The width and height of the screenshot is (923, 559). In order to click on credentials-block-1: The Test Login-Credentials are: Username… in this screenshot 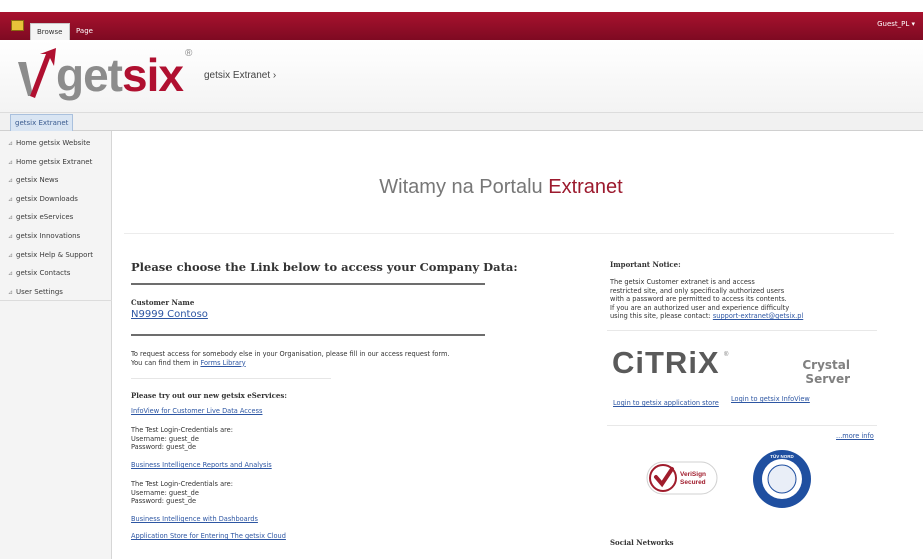, I will do `click(182, 439)`.